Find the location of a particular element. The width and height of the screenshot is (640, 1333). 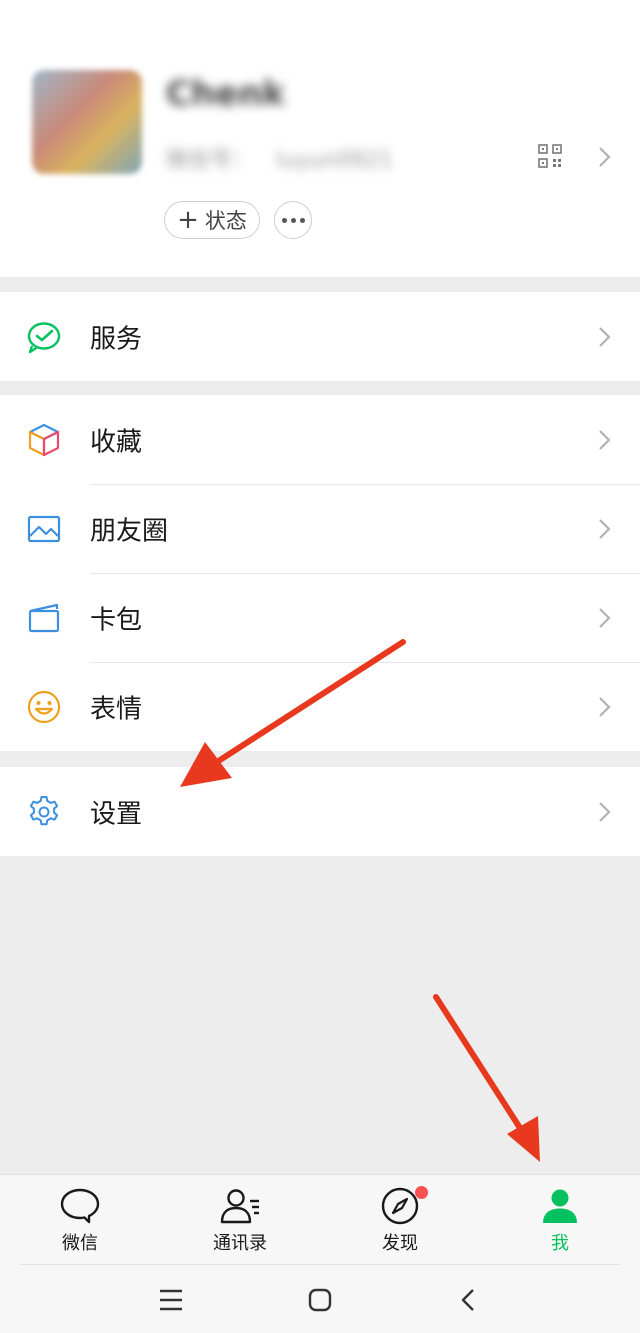

favorites-cube-icon is located at coordinates (44, 439).